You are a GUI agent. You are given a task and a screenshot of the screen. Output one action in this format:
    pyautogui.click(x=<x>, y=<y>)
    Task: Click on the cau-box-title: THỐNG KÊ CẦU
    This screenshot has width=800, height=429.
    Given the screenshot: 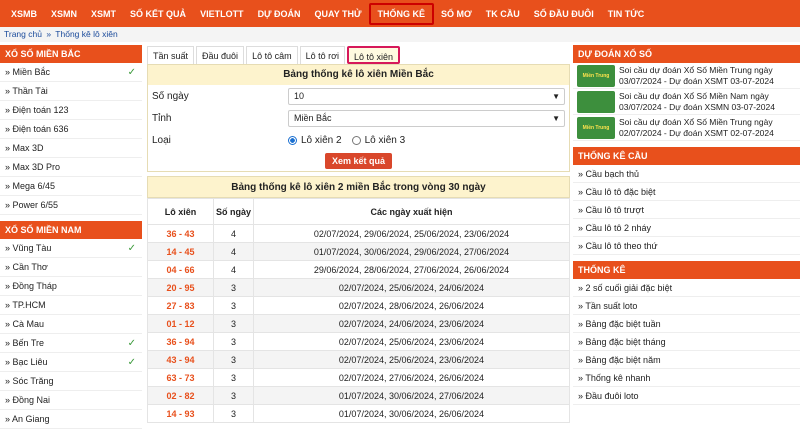 What is the action you would take?
    pyautogui.click(x=686, y=156)
    